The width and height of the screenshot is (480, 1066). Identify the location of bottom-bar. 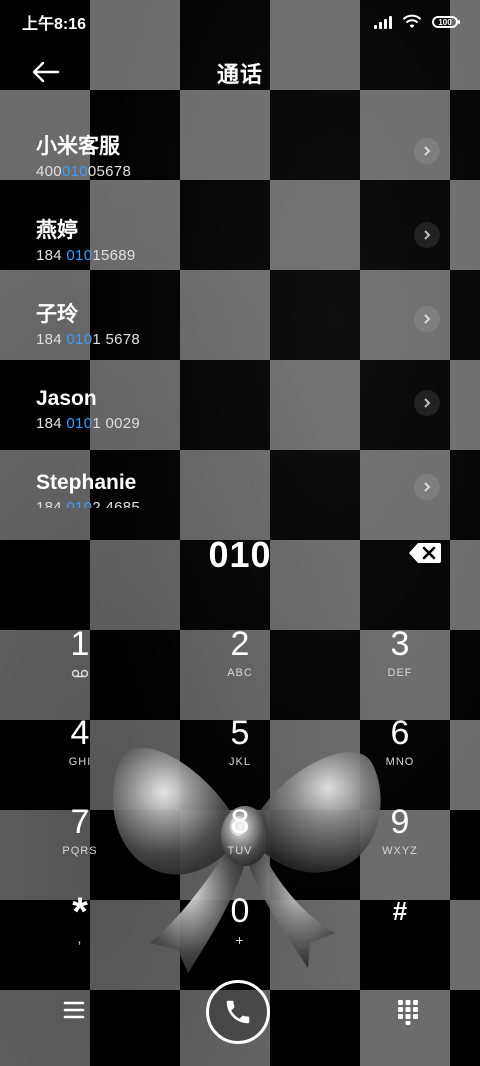
(240, 1016).